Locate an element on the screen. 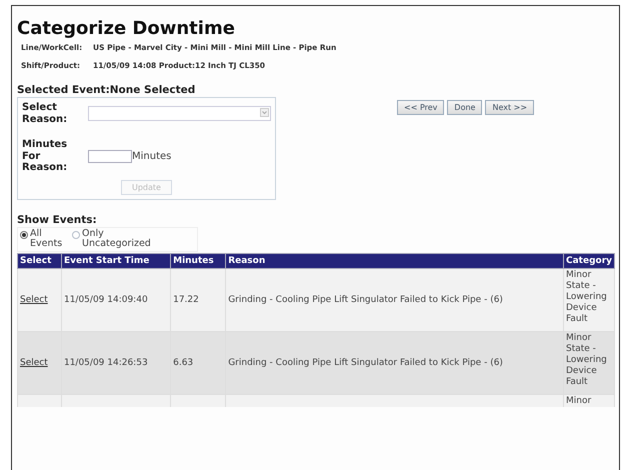 The height and width of the screenshot is (470, 626). table-cell: 11/05/09 14:09:40 is located at coordinates (106, 300).